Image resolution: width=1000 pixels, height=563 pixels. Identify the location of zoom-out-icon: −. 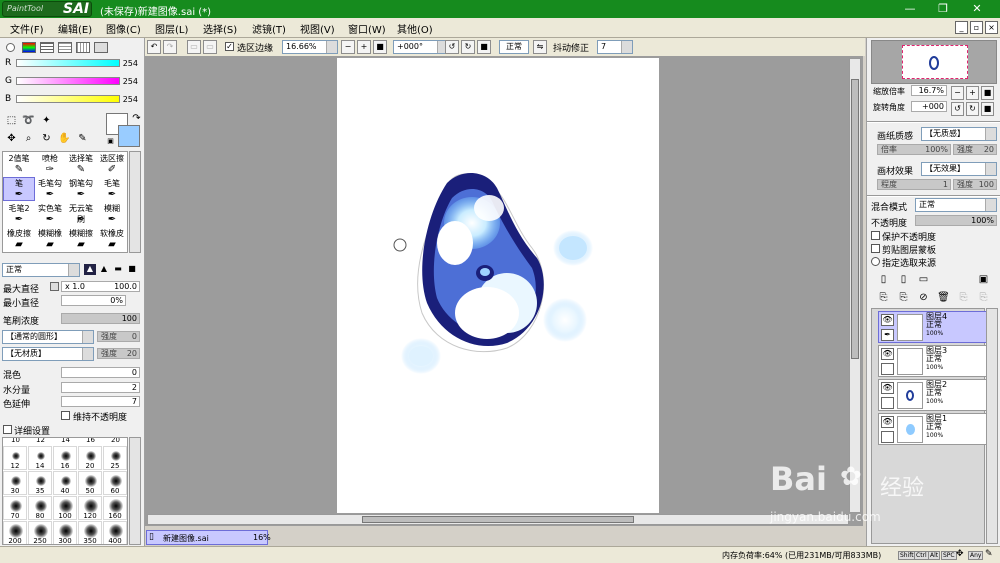
(348, 47).